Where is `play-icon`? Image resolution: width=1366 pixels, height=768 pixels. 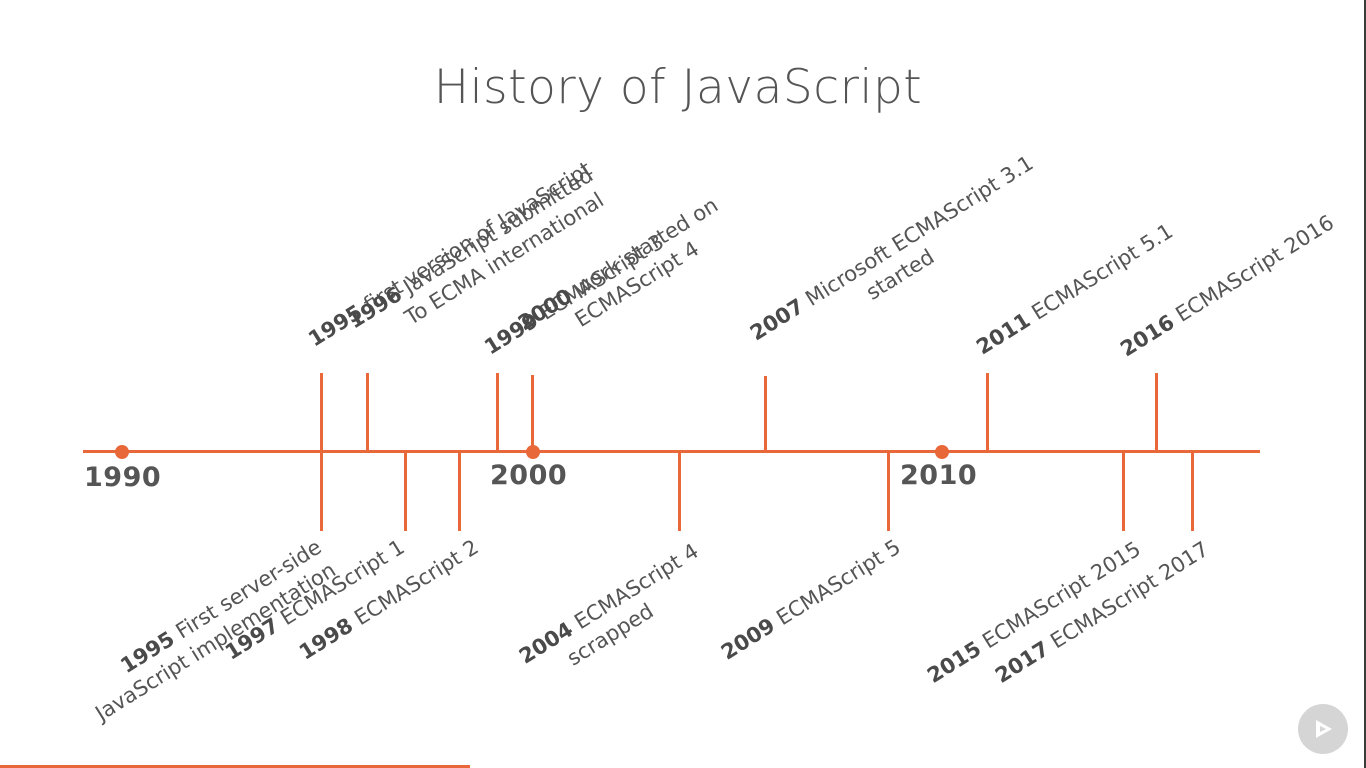
play-icon is located at coordinates (1324, 729).